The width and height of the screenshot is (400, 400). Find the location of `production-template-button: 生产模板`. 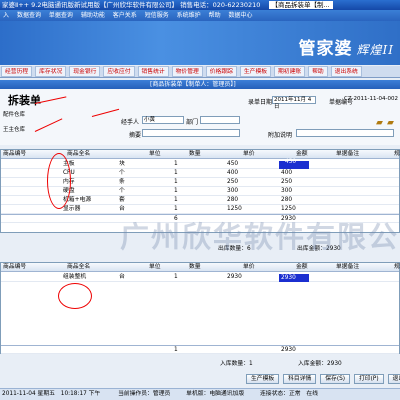

production-template-button: 生产模板 is located at coordinates (263, 379).